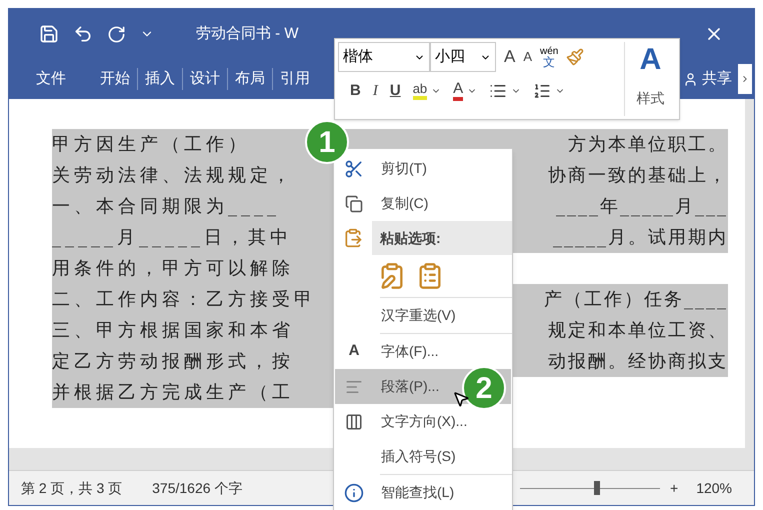 Image resolution: width=763 pixels, height=510 pixels. I want to click on page-count: 第 2 页，共 3 页, so click(71, 488).